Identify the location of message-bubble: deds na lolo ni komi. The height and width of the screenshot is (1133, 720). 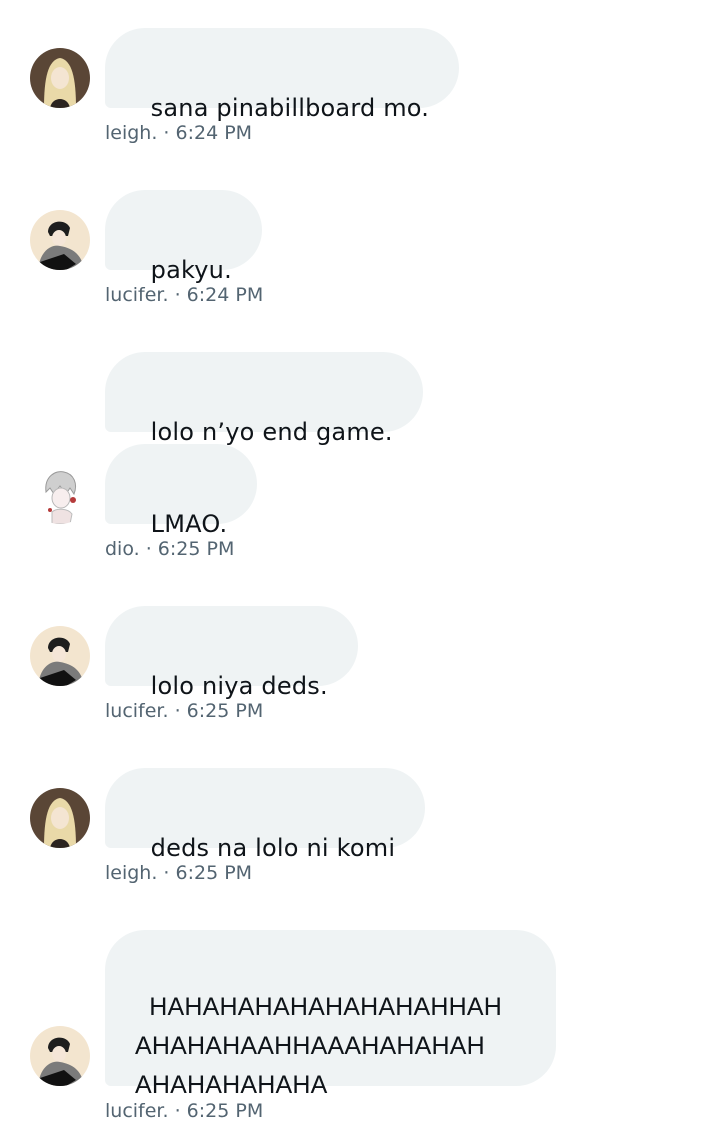
(265, 815).